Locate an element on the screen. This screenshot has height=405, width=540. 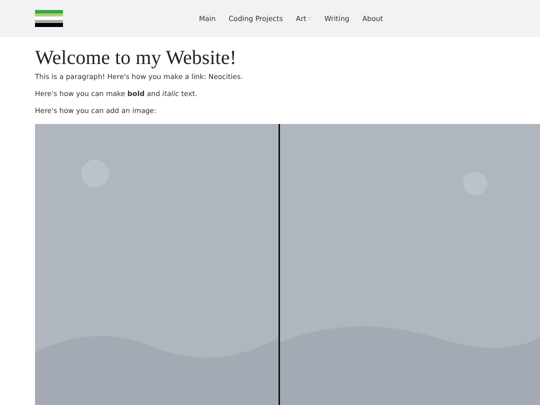
page-heading: Welcome to my Website! is located at coordinates (135, 58).